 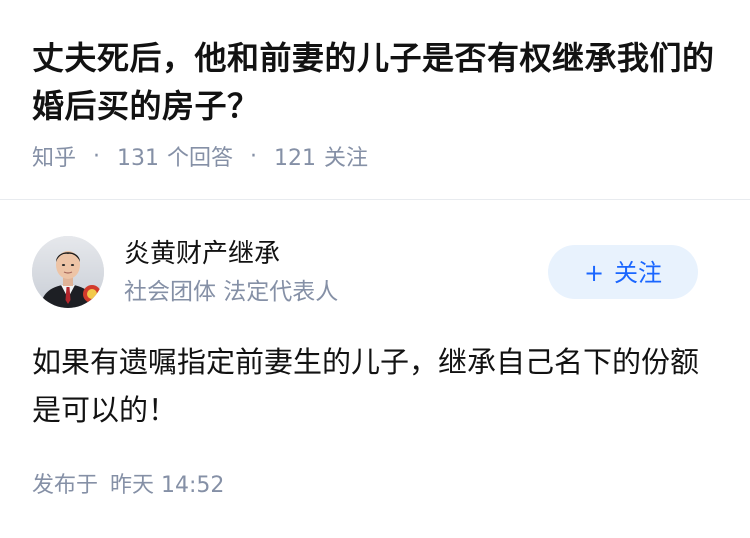 What do you see at coordinates (594, 273) in the screenshot?
I see `plus-icon: +` at bounding box center [594, 273].